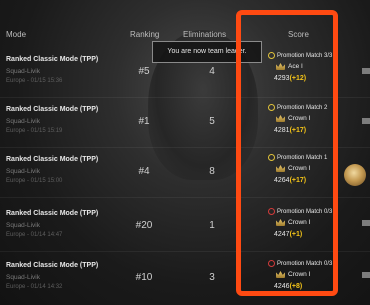  I want to click on region-time-label: Europe - 01/14 14:47, so click(34, 235).